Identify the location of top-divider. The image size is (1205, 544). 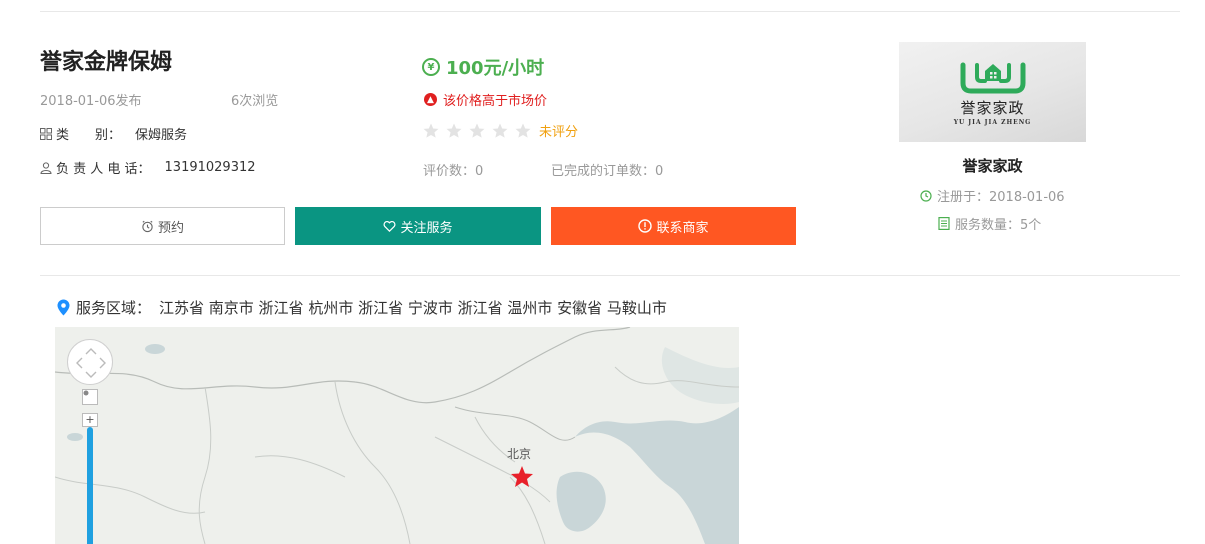
(610, 11).